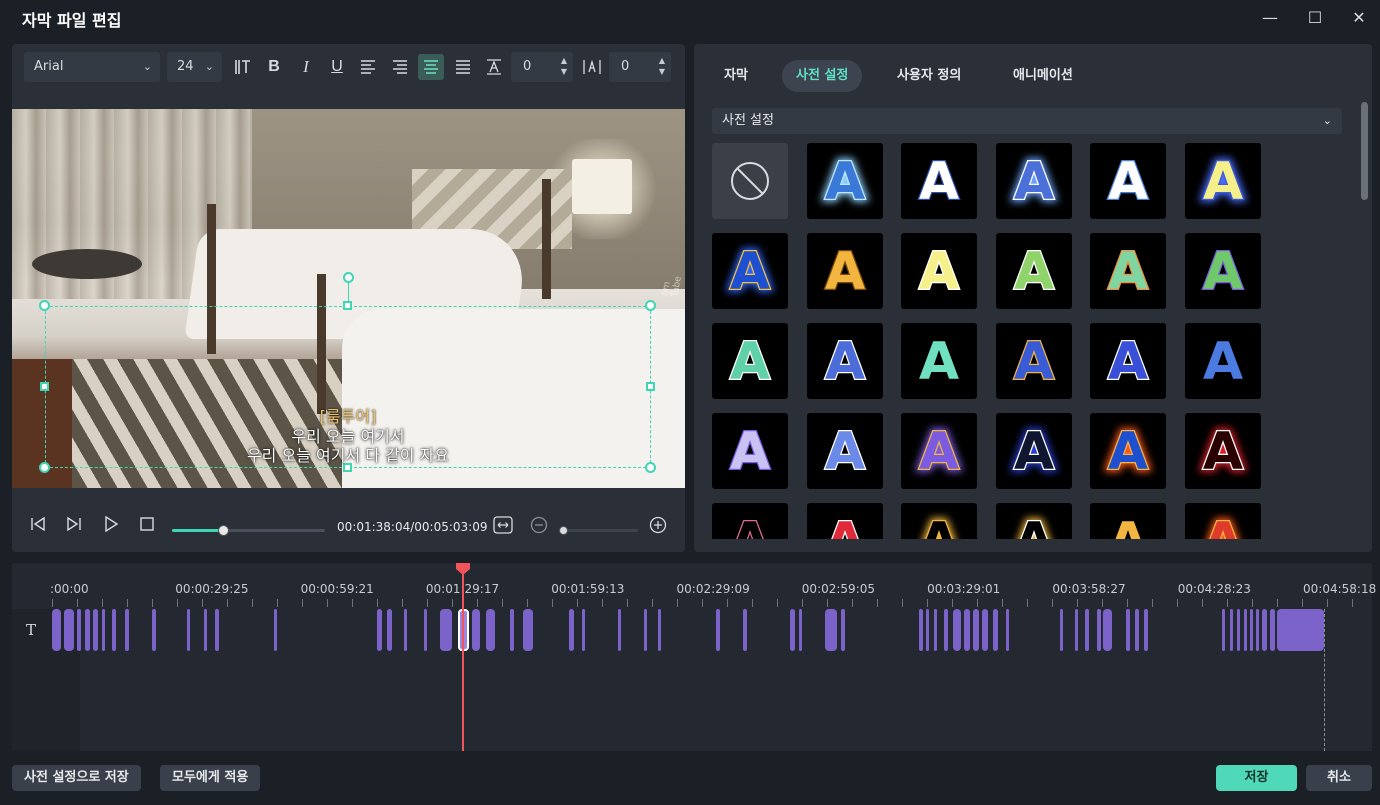 The image size is (1380, 805). What do you see at coordinates (463, 67) in the screenshot?
I see `align-justify-icon` at bounding box center [463, 67].